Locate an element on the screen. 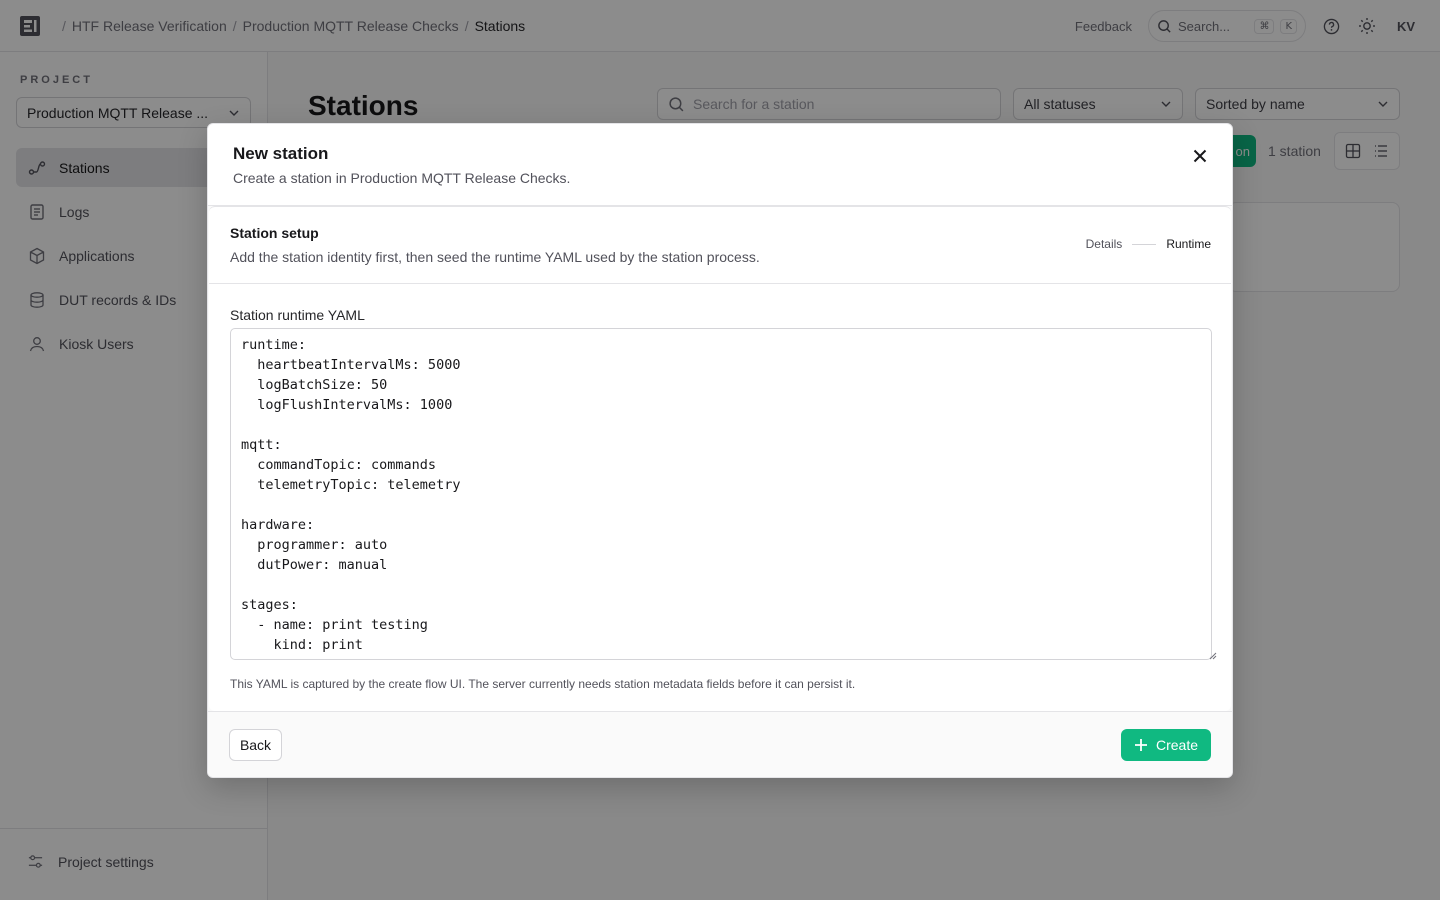  close-icon is located at coordinates (1200, 156).